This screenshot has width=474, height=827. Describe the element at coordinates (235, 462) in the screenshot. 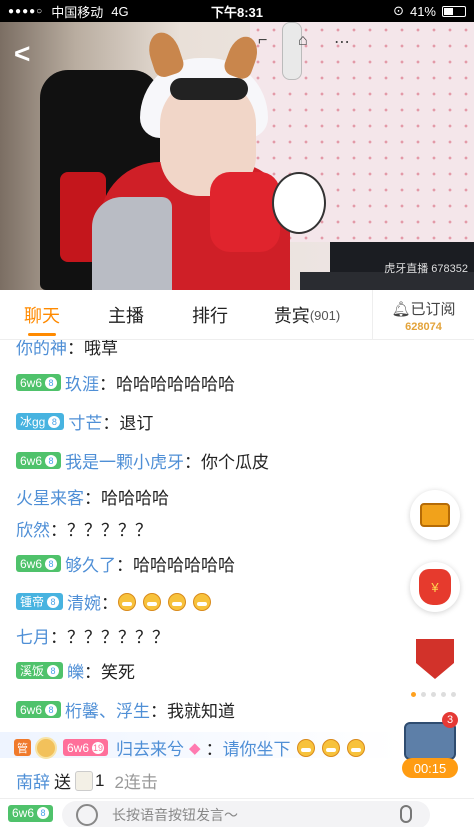

I see `chat-text: 你个瓜皮` at that location.